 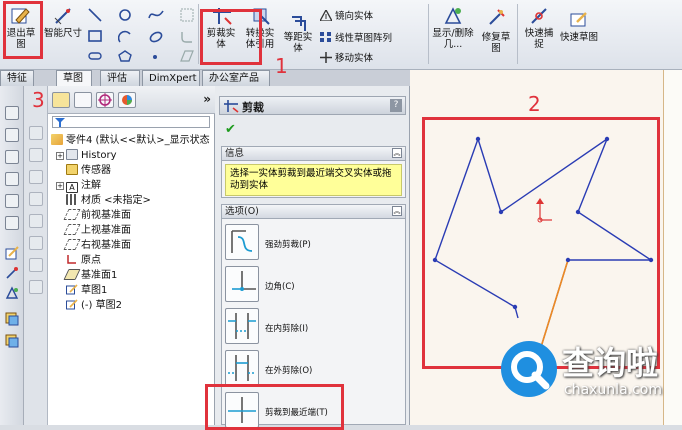 I want to click on dimension-tool-icon, so click(x=12, y=273).